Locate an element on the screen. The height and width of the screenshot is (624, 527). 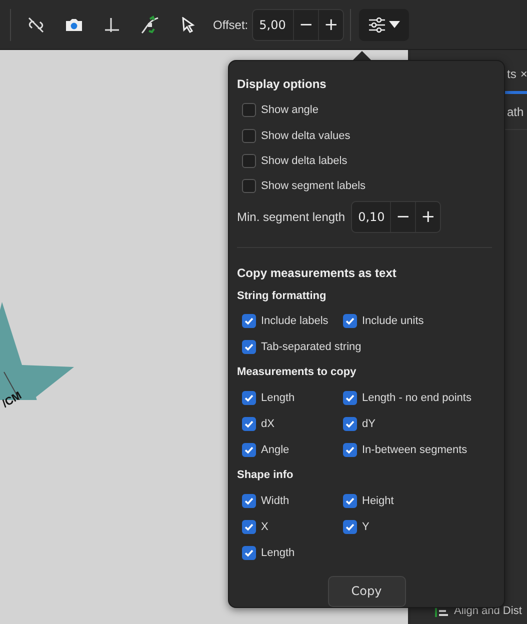
measurement-label: /CM is located at coordinates (12, 400).